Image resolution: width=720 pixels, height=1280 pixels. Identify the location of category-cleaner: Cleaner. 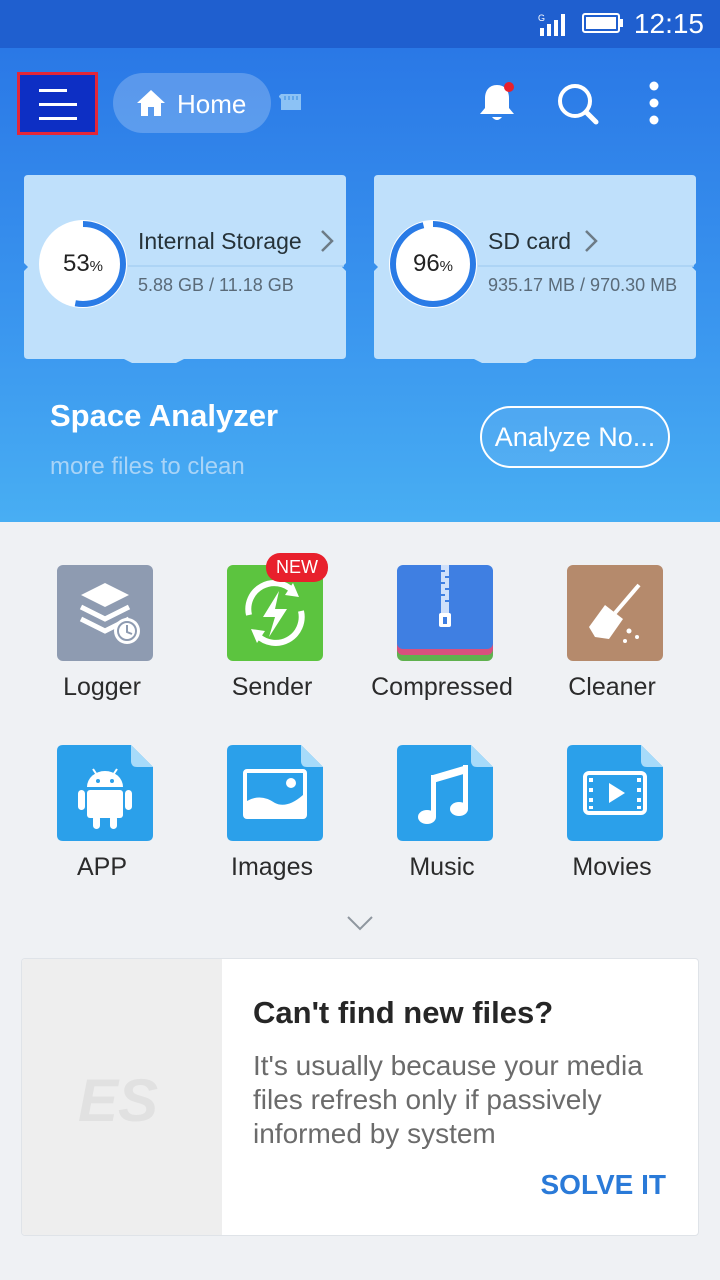
(612, 640).